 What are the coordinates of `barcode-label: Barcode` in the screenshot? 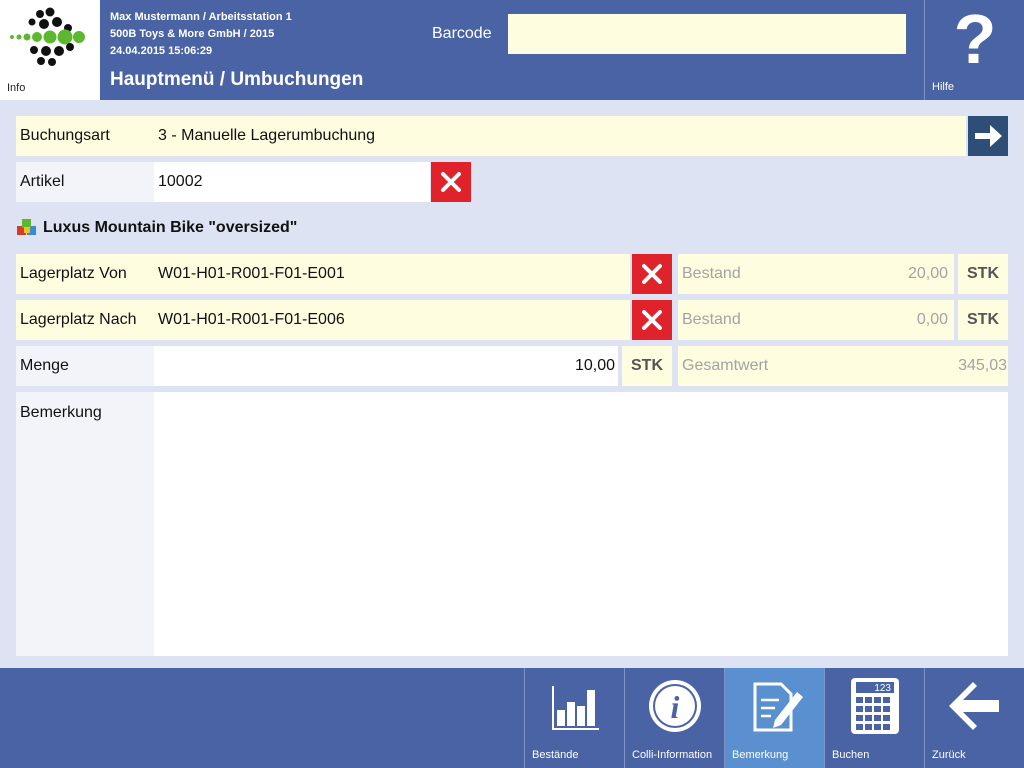 It's located at (462, 33).